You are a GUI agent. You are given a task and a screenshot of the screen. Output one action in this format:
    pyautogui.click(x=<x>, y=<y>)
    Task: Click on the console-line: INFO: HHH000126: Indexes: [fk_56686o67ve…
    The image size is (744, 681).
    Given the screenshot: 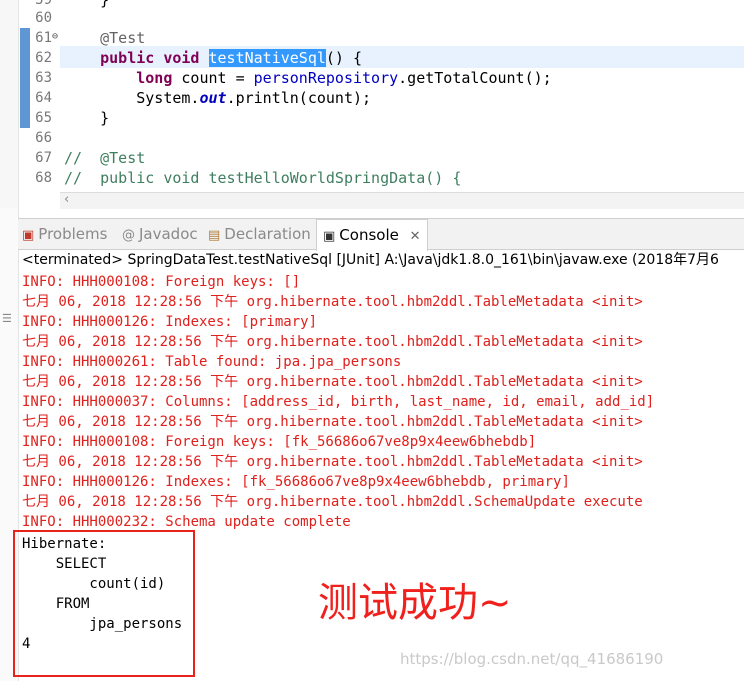 What is the action you would take?
    pyautogui.click(x=296, y=482)
    